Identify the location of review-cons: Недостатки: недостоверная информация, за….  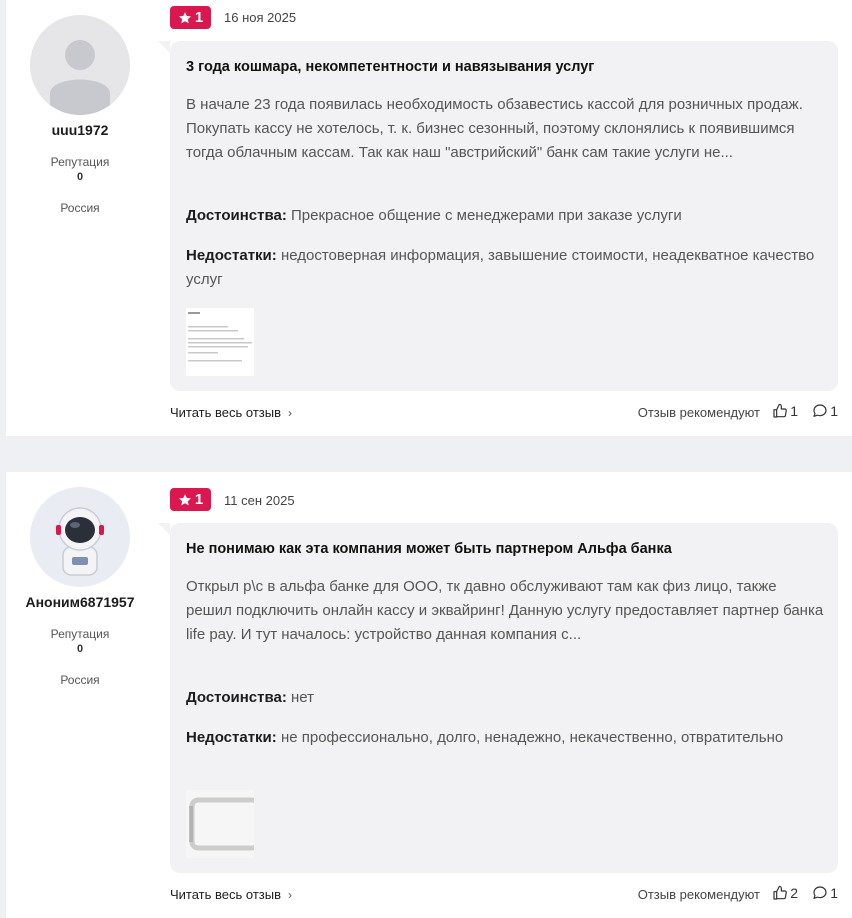
(506, 268).